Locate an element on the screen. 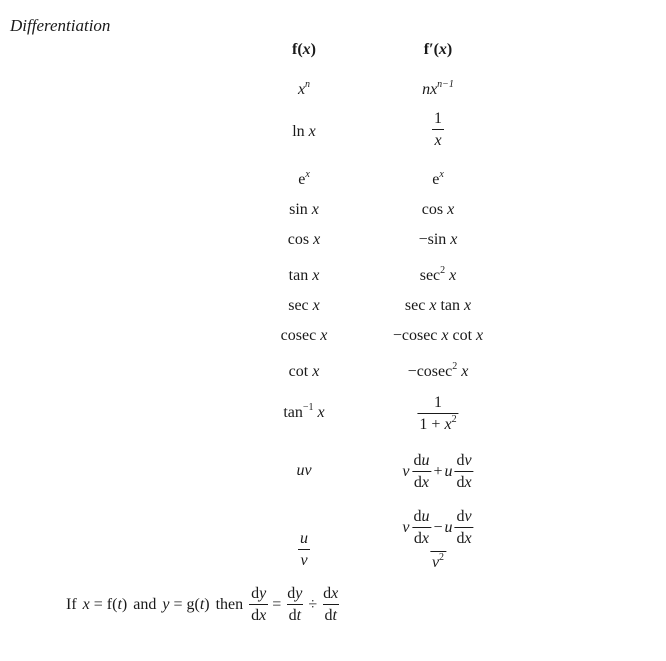 The width and height of the screenshot is (666, 661). header-f-prime: f′(x) is located at coordinates (438, 49).